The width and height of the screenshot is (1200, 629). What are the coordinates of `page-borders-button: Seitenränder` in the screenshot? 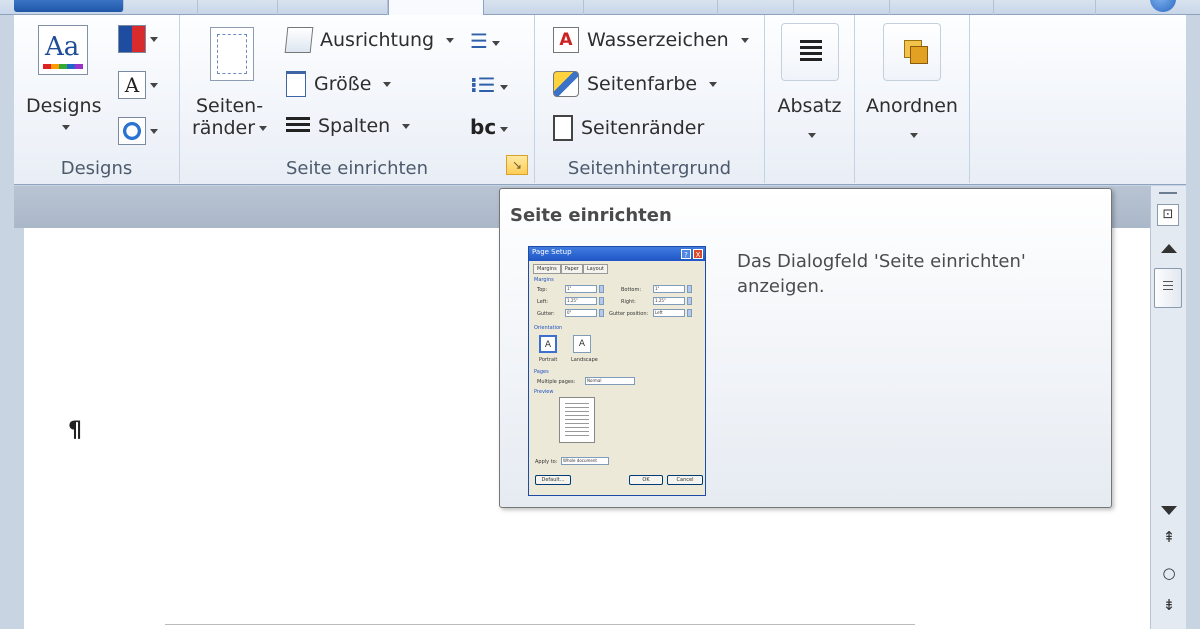 It's located at (628, 128).